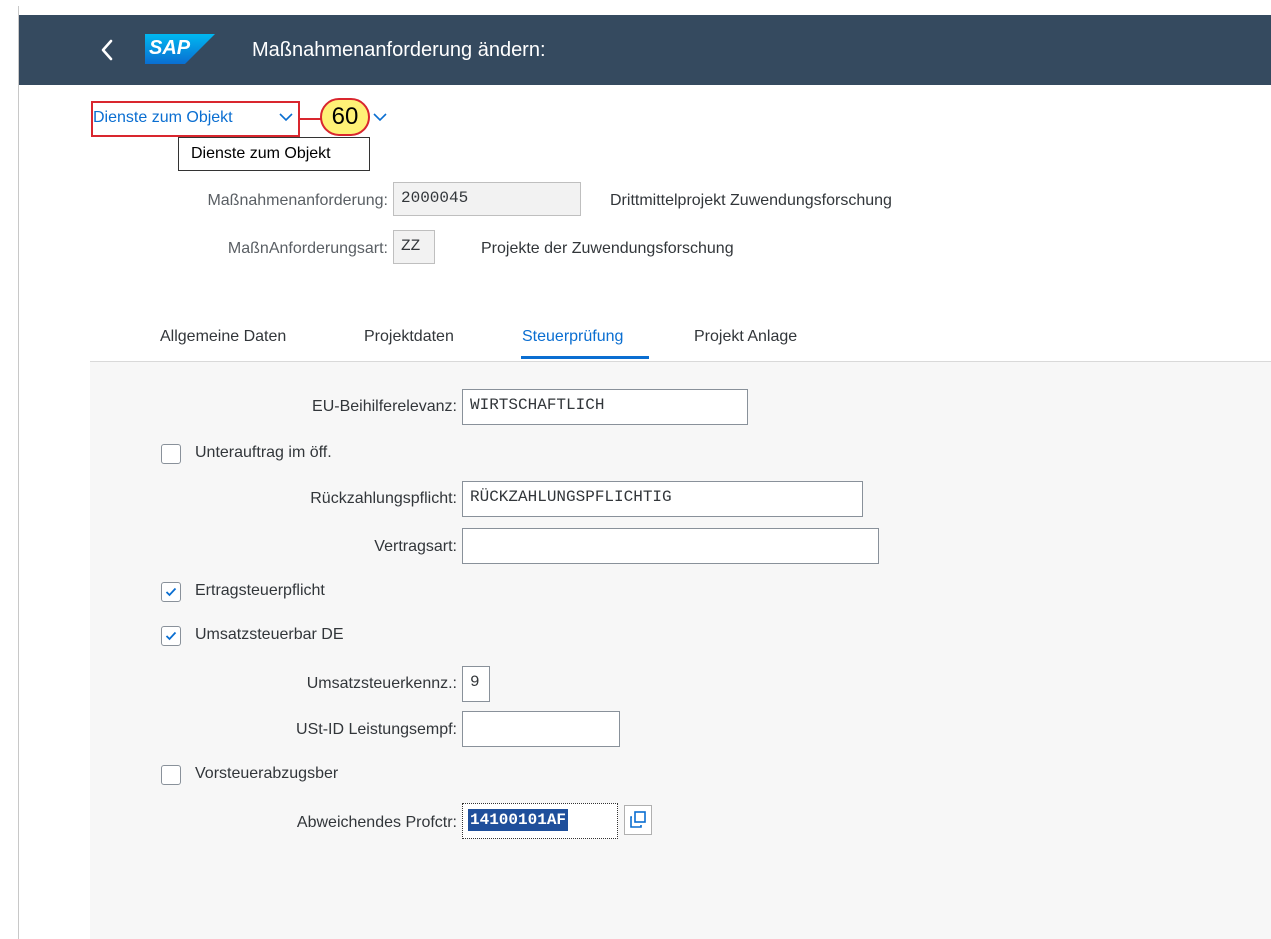  I want to click on vat-code-label: Umsatzsteuerkennz.:, so click(381, 683).